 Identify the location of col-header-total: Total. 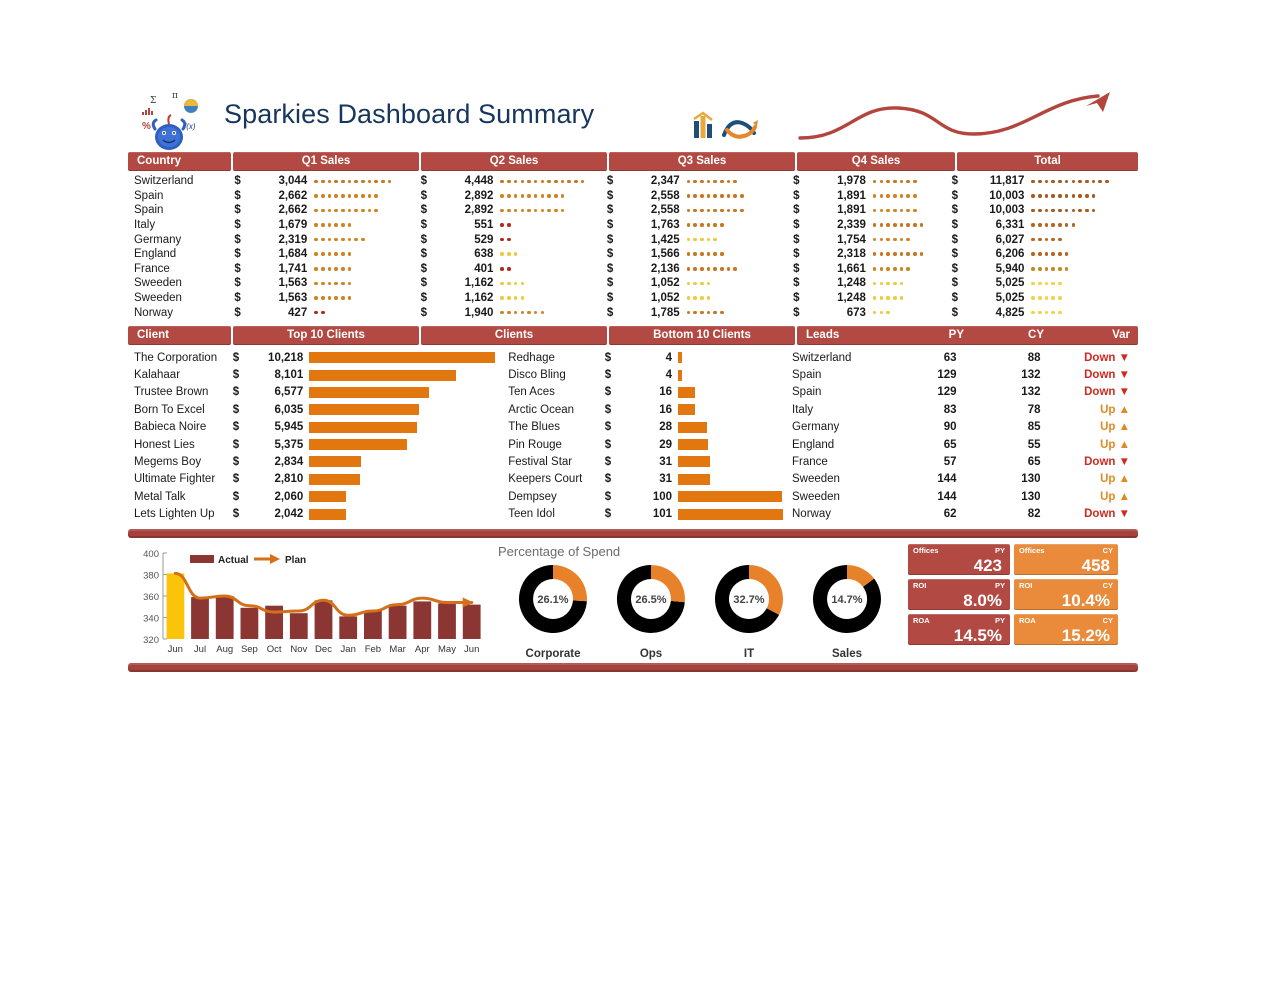
(1047, 161).